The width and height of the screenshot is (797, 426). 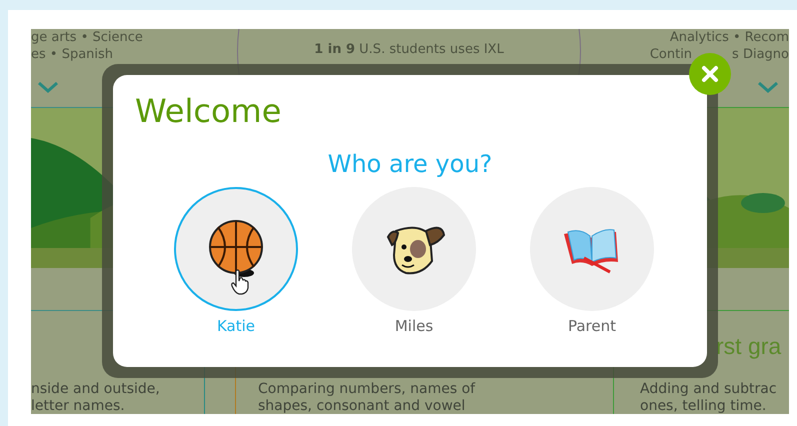 I want to click on subject-text: ge arts • Science, so click(x=87, y=37).